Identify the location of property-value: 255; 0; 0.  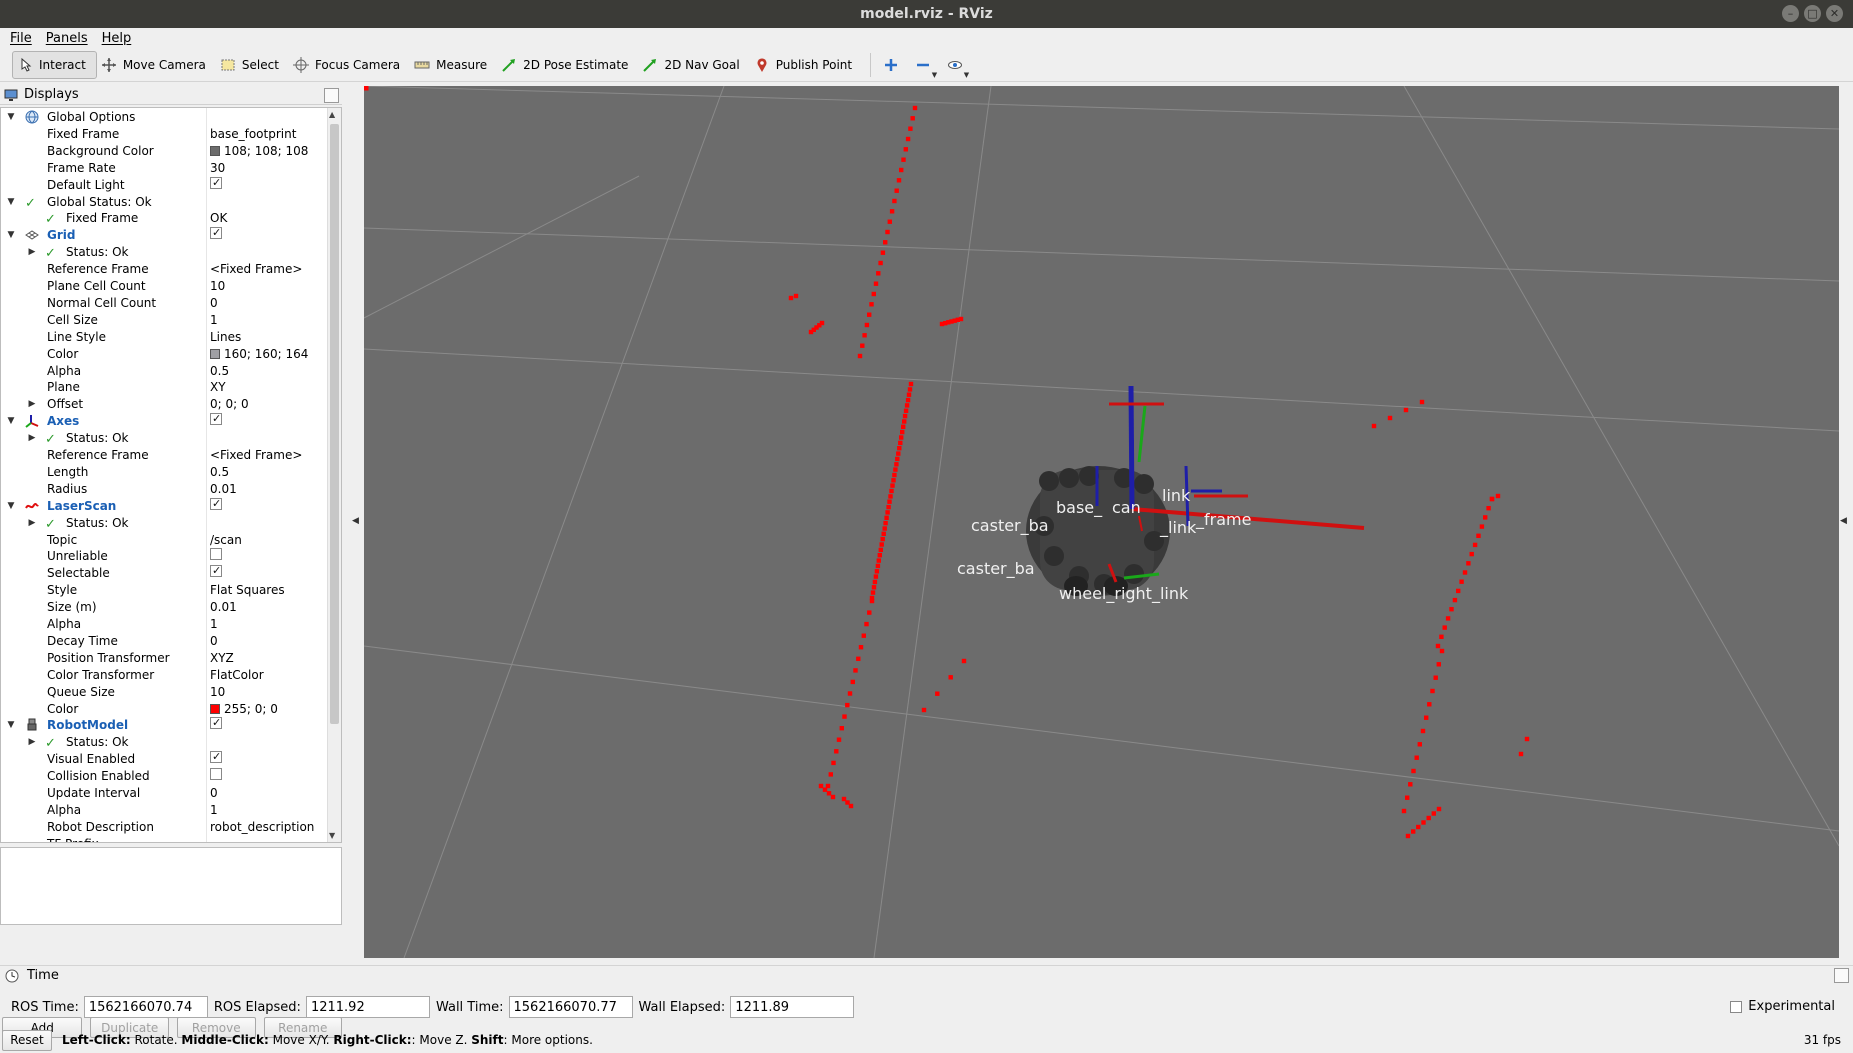
(244, 709).